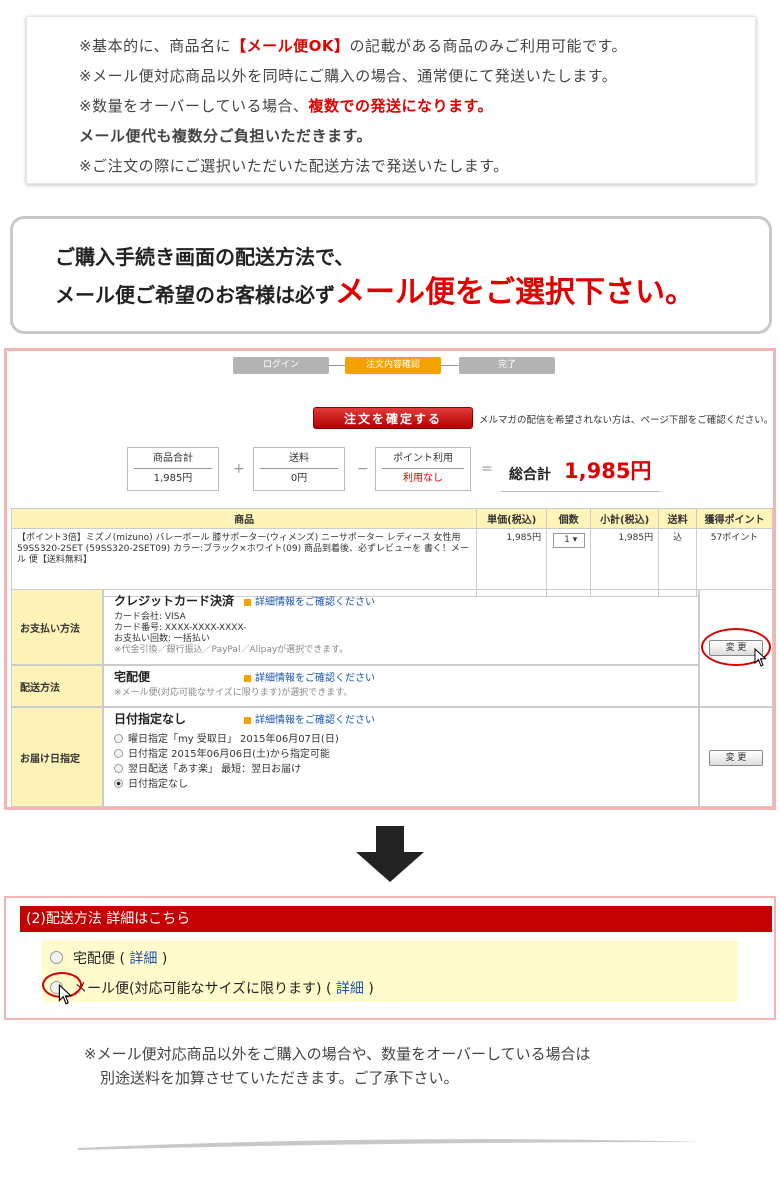 The width and height of the screenshot is (780, 1200). I want to click on payment-note: ※代金引換／銀行振込／PayPal／Alipayが選択できます。, so click(231, 650).